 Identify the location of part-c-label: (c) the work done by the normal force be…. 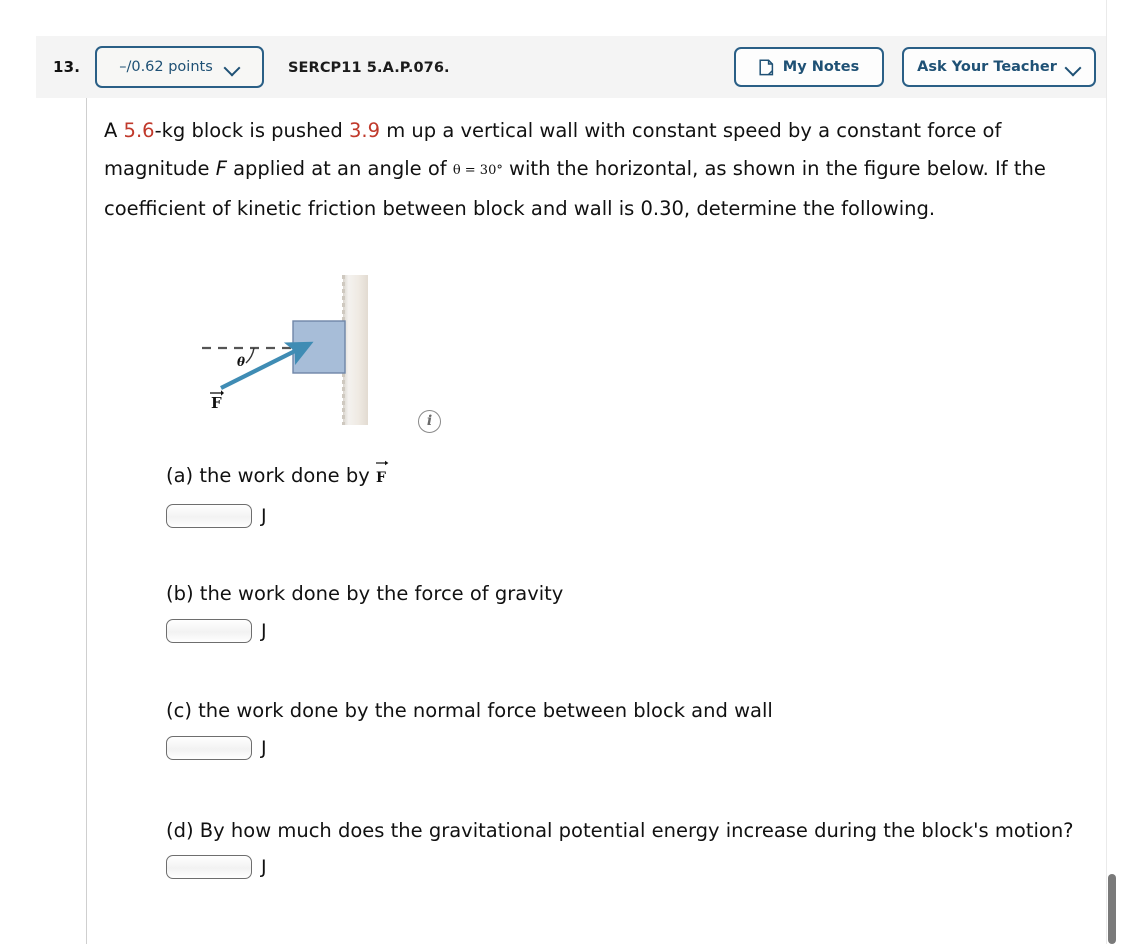
(469, 710).